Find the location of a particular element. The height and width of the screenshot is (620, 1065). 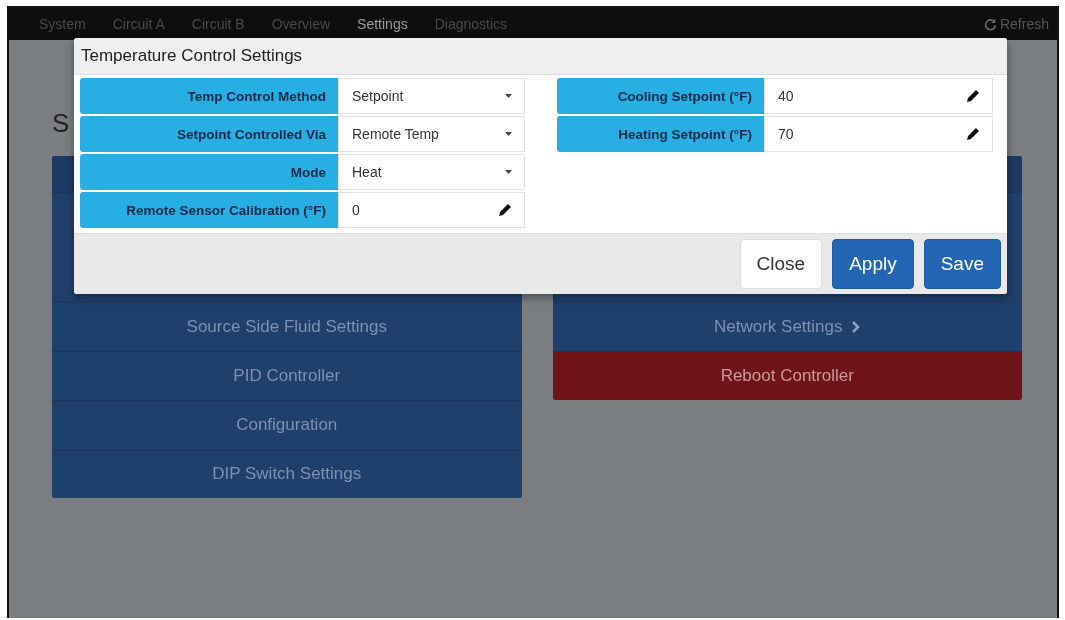

field-label: Temp Control Method is located at coordinates (209, 96).